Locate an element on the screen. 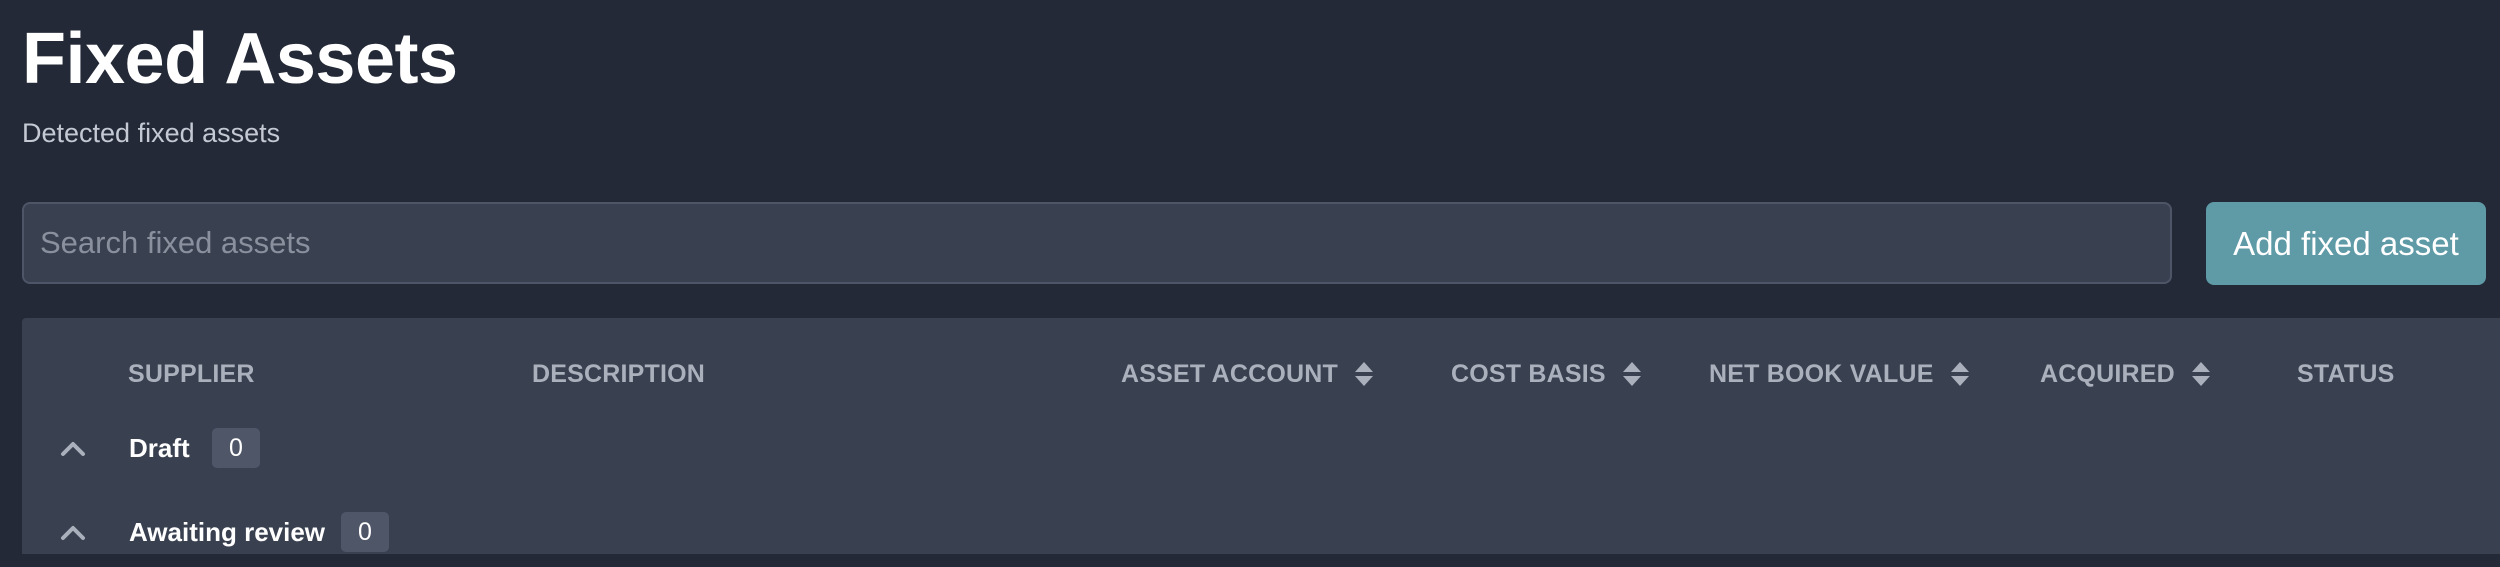 This screenshot has width=2500, height=567. search-input is located at coordinates (1097, 243).